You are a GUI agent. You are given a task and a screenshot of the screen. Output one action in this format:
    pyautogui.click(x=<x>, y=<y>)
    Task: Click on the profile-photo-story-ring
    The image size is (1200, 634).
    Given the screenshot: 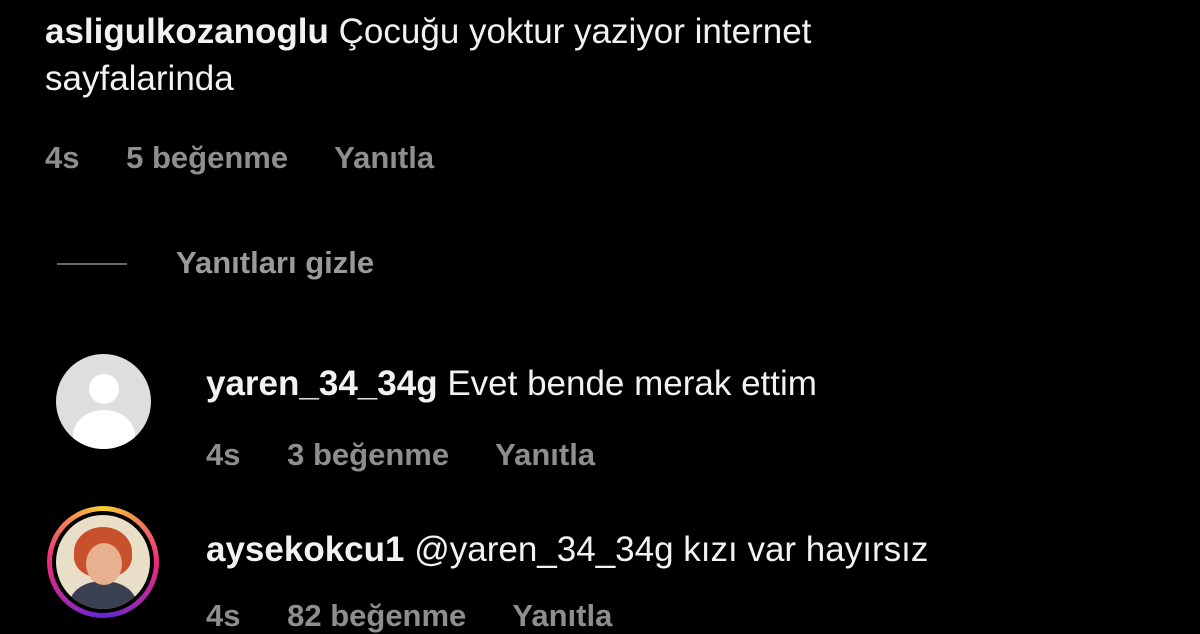 What is the action you would take?
    pyautogui.click(x=103, y=562)
    